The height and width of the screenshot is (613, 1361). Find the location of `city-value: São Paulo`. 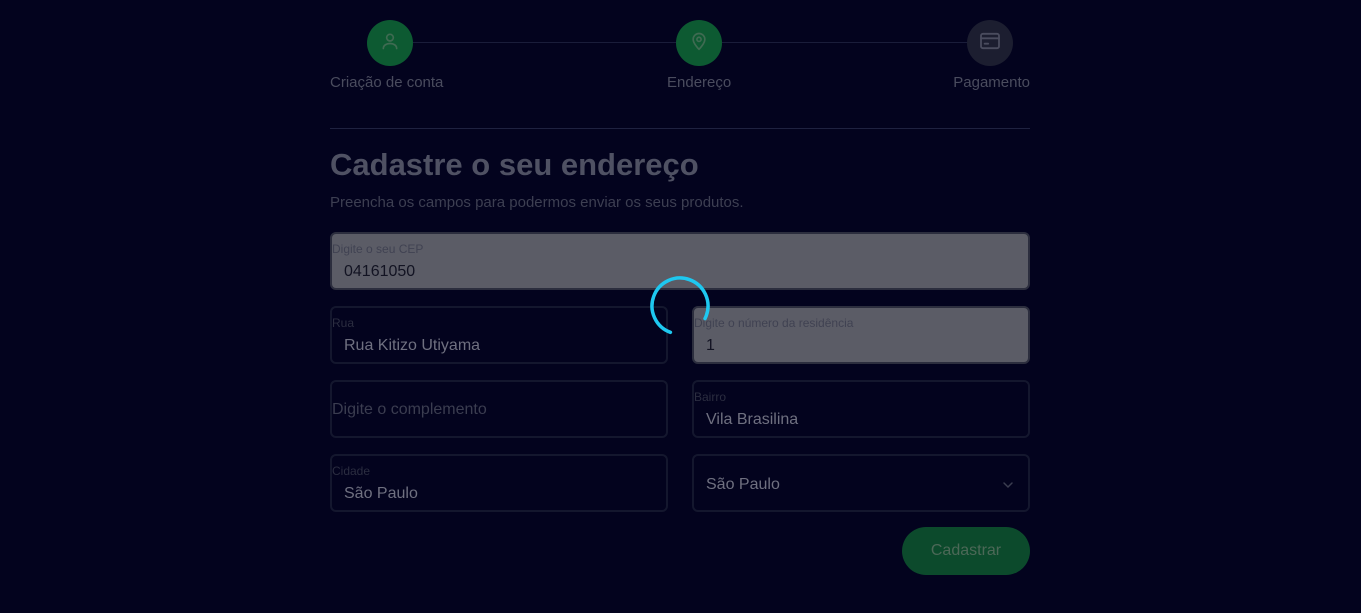

city-value: São Paulo is located at coordinates (381, 493).